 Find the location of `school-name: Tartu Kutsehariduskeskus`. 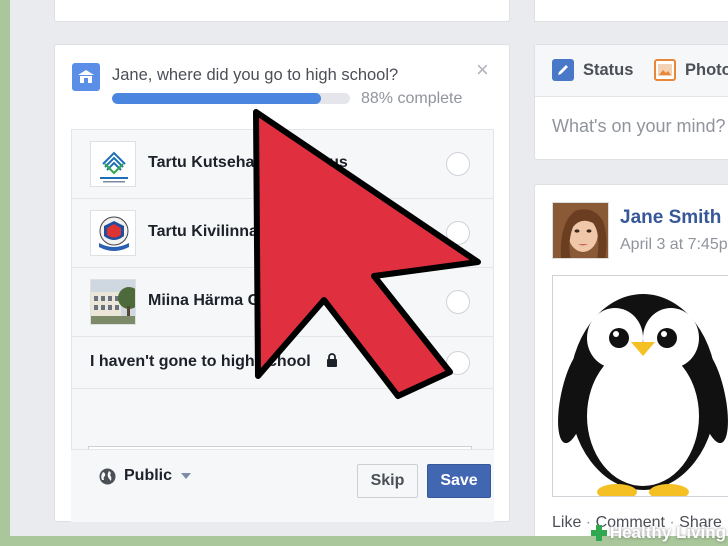

school-name: Tartu Kutsehariduskeskus is located at coordinates (248, 162).